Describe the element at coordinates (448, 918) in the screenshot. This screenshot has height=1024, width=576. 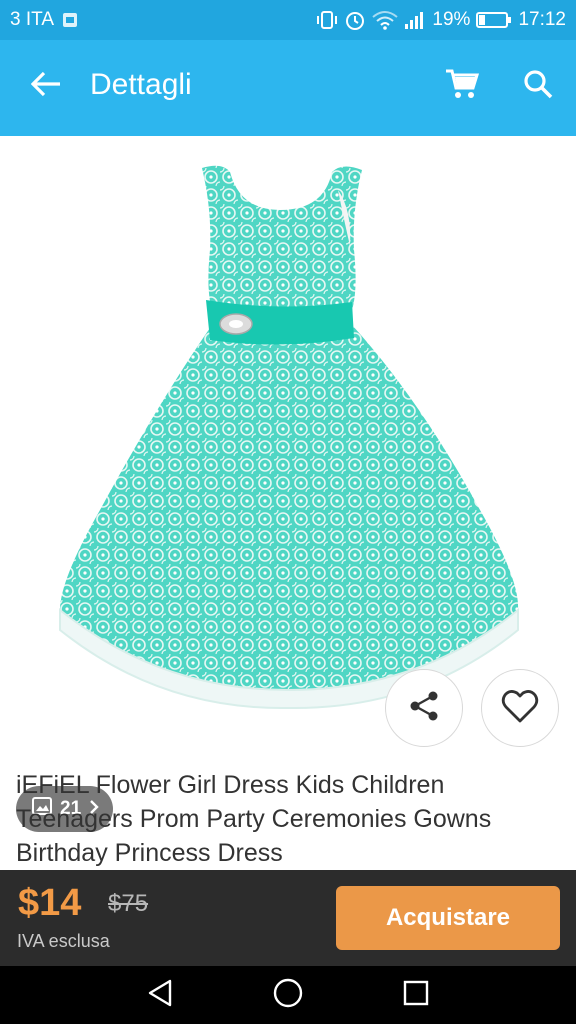
I see `buy-button: Acquistare` at that location.